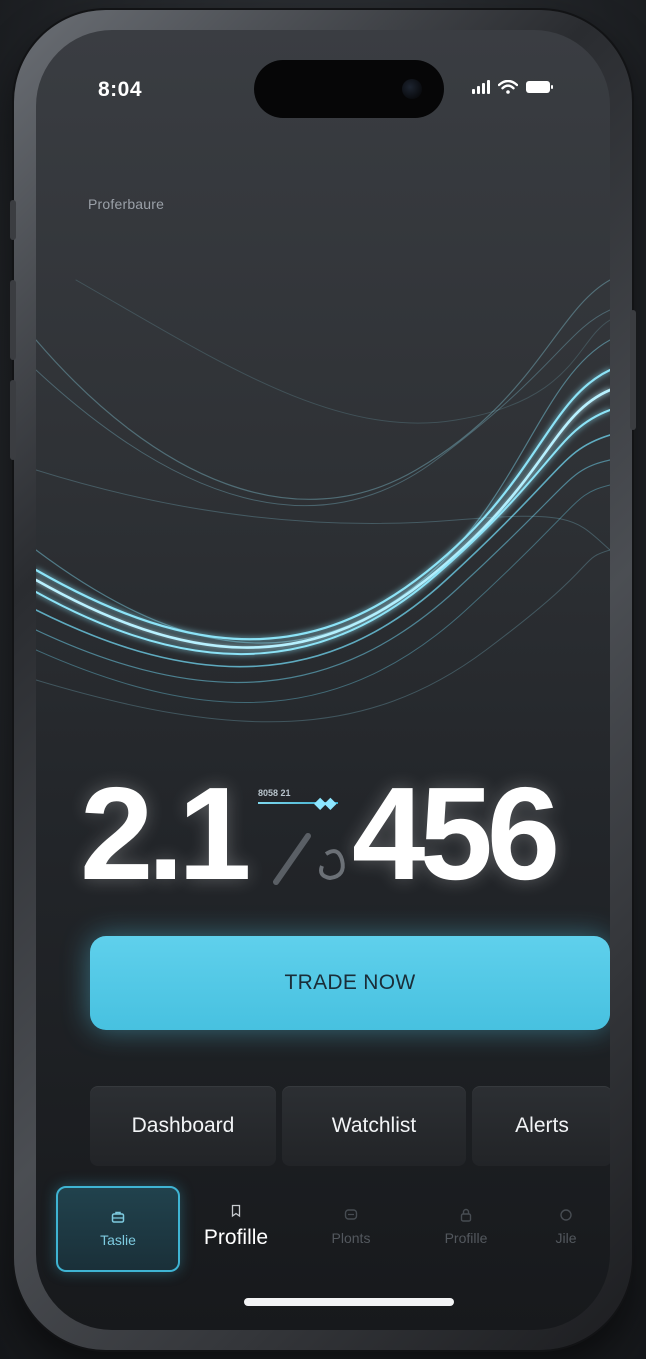 This screenshot has height=1359, width=646. What do you see at coordinates (120, 89) in the screenshot?
I see `status-time: 8:04` at bounding box center [120, 89].